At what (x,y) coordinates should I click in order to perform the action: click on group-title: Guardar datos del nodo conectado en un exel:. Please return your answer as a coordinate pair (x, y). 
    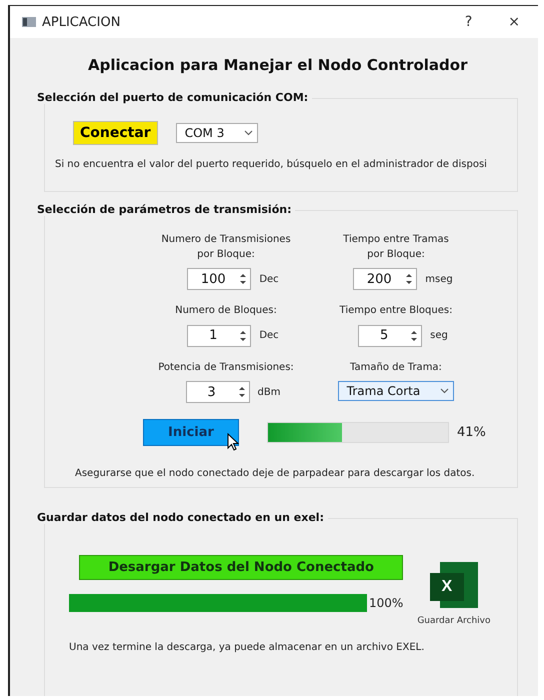
    Looking at the image, I should click on (182, 517).